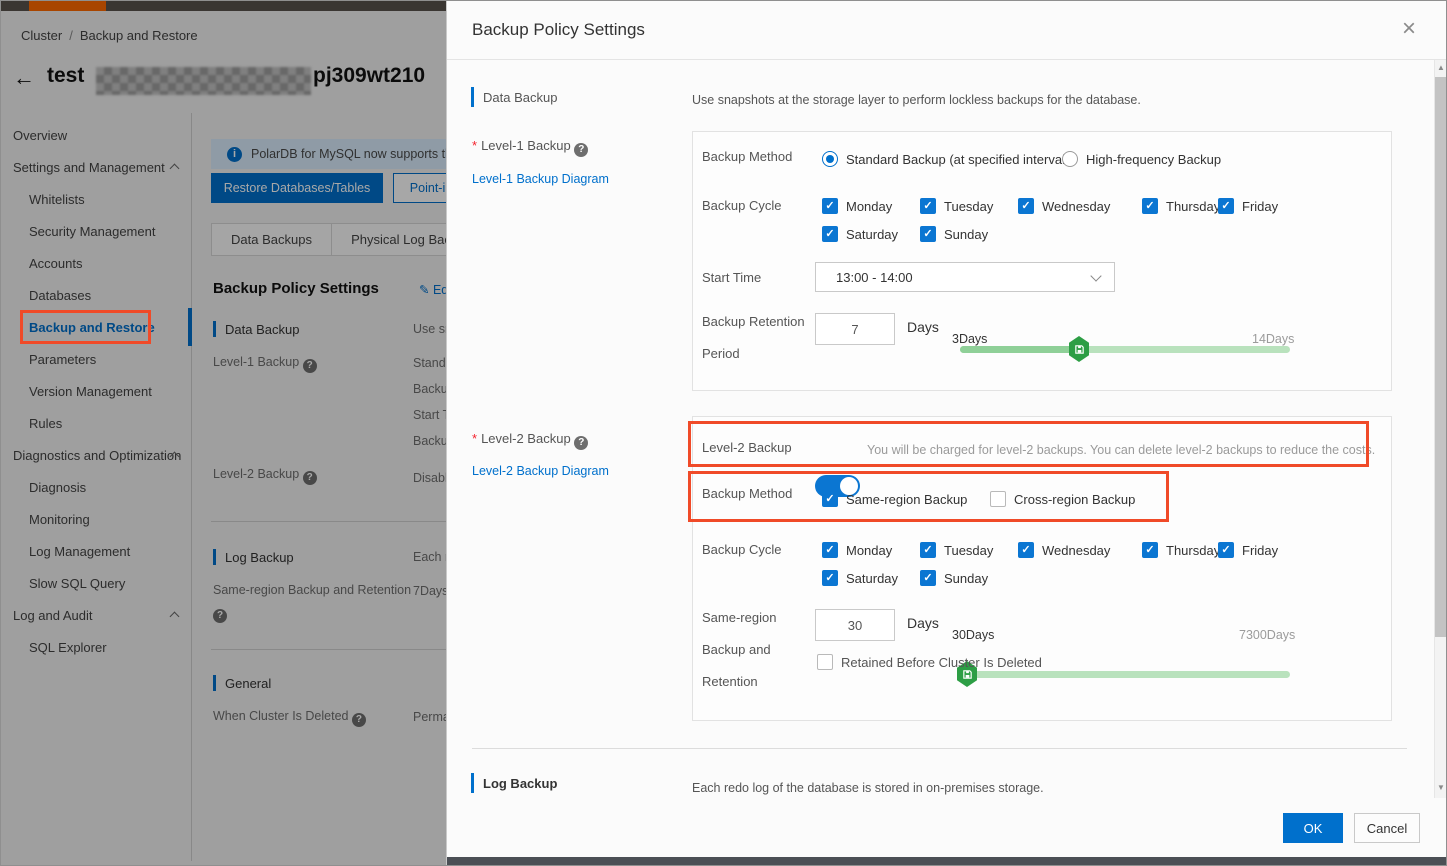 The image size is (1447, 866). Describe the element at coordinates (753, 337) in the screenshot. I see `backup-retention-period-label: Backup Retention Period` at that location.